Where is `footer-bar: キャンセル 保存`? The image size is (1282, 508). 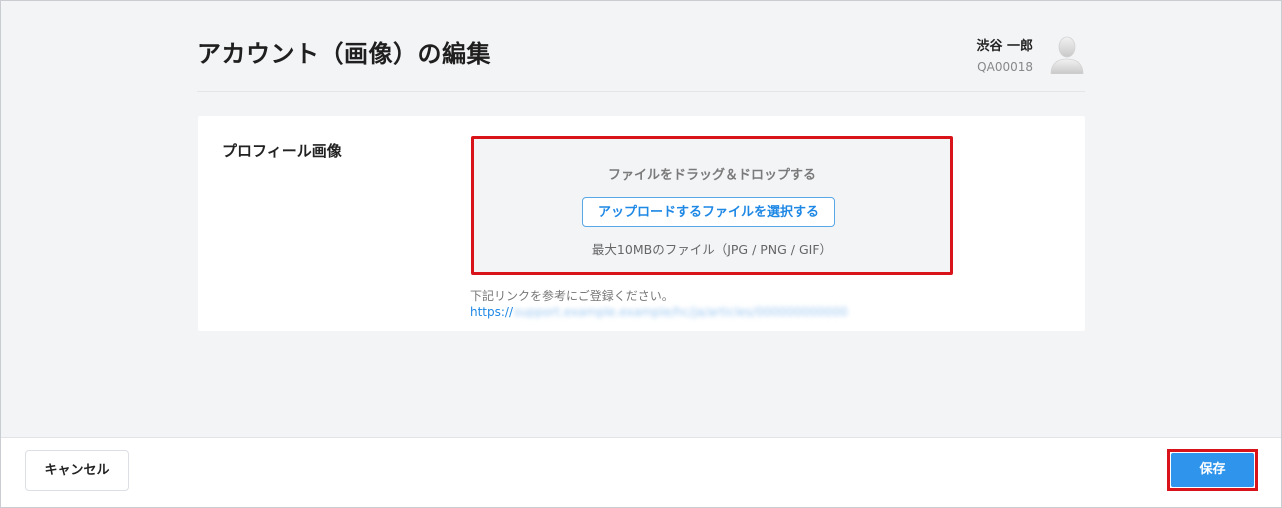
footer-bar: キャンセル 保存 is located at coordinates (641, 472).